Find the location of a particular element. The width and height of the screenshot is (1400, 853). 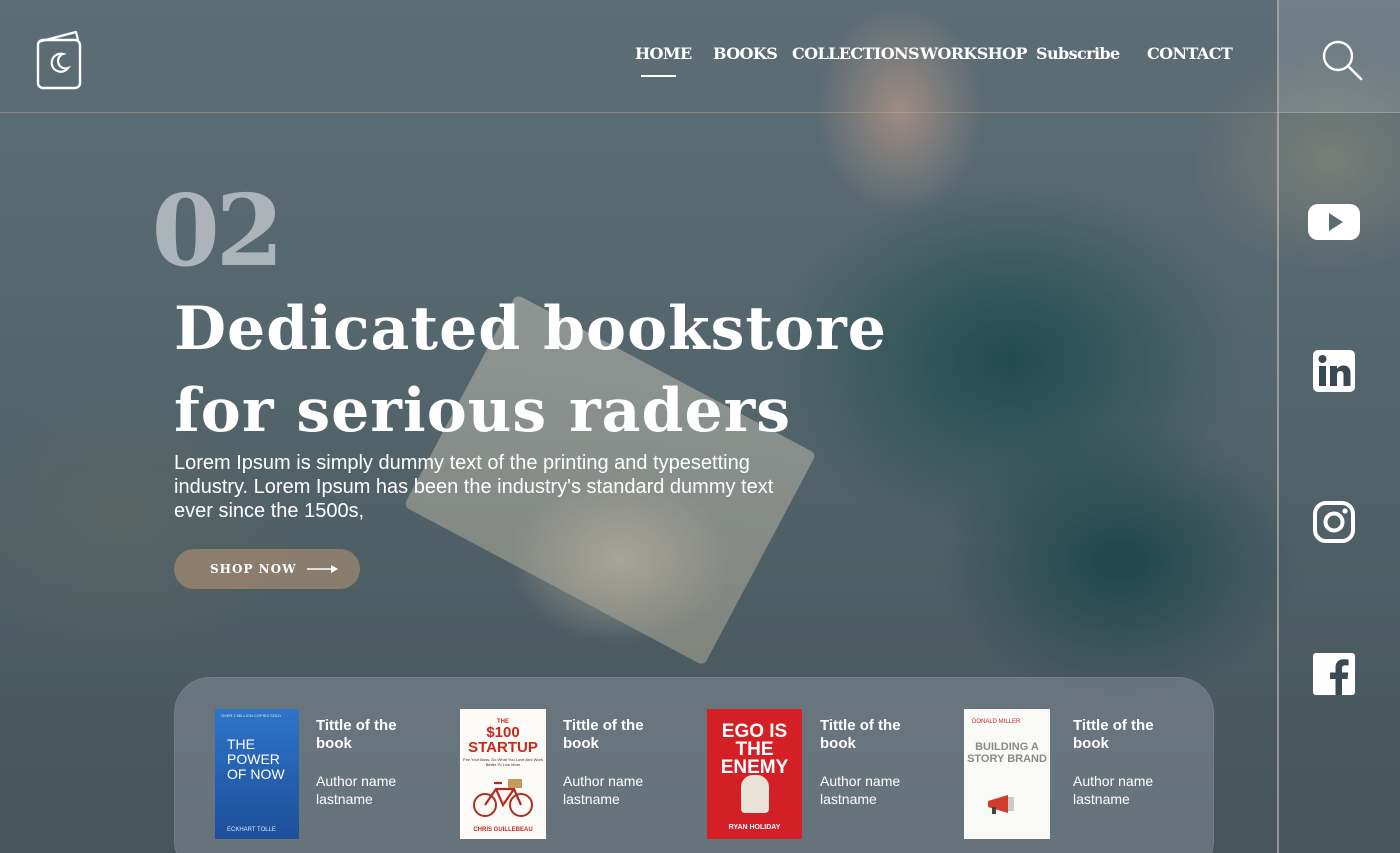

book-cover-ego-is-the-enemy: EGO IS THE ENEMY RYAN HOLIDAY is located at coordinates (754, 774).